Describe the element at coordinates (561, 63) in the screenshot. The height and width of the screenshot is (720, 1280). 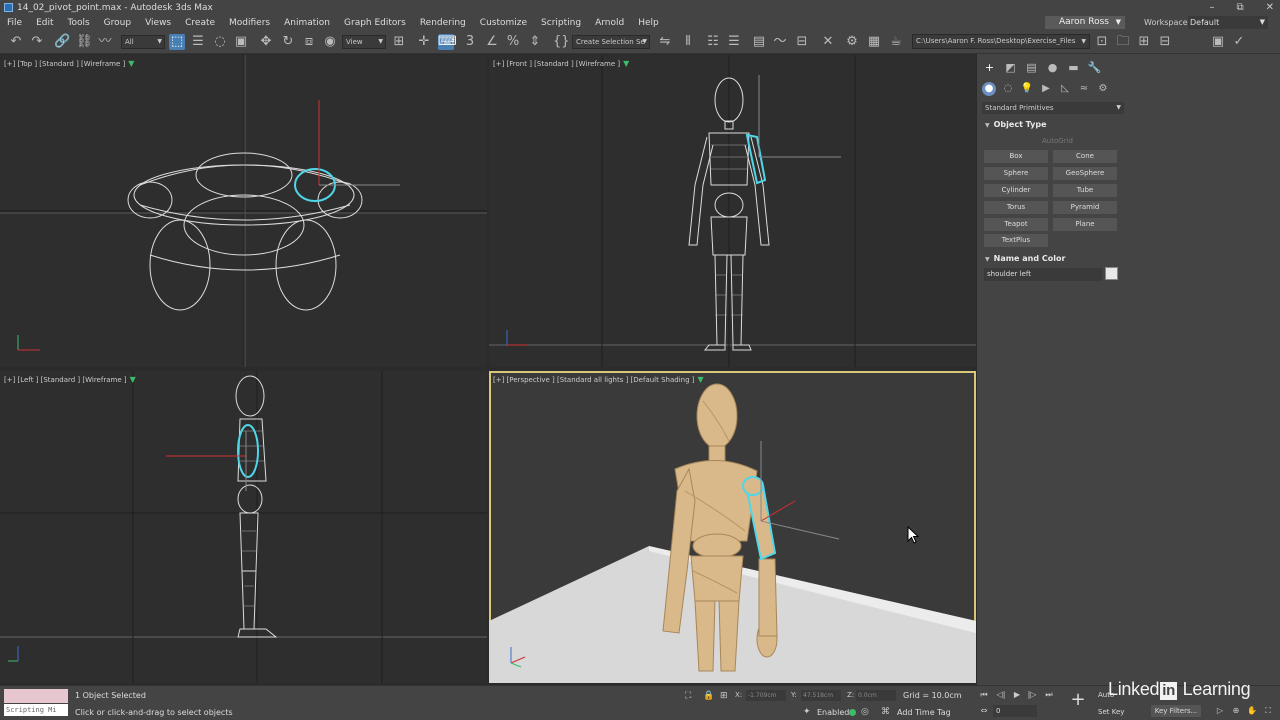
I see `viewport-label: [+] [Front ] [Standard ] [Wireframe ] ▼` at that location.